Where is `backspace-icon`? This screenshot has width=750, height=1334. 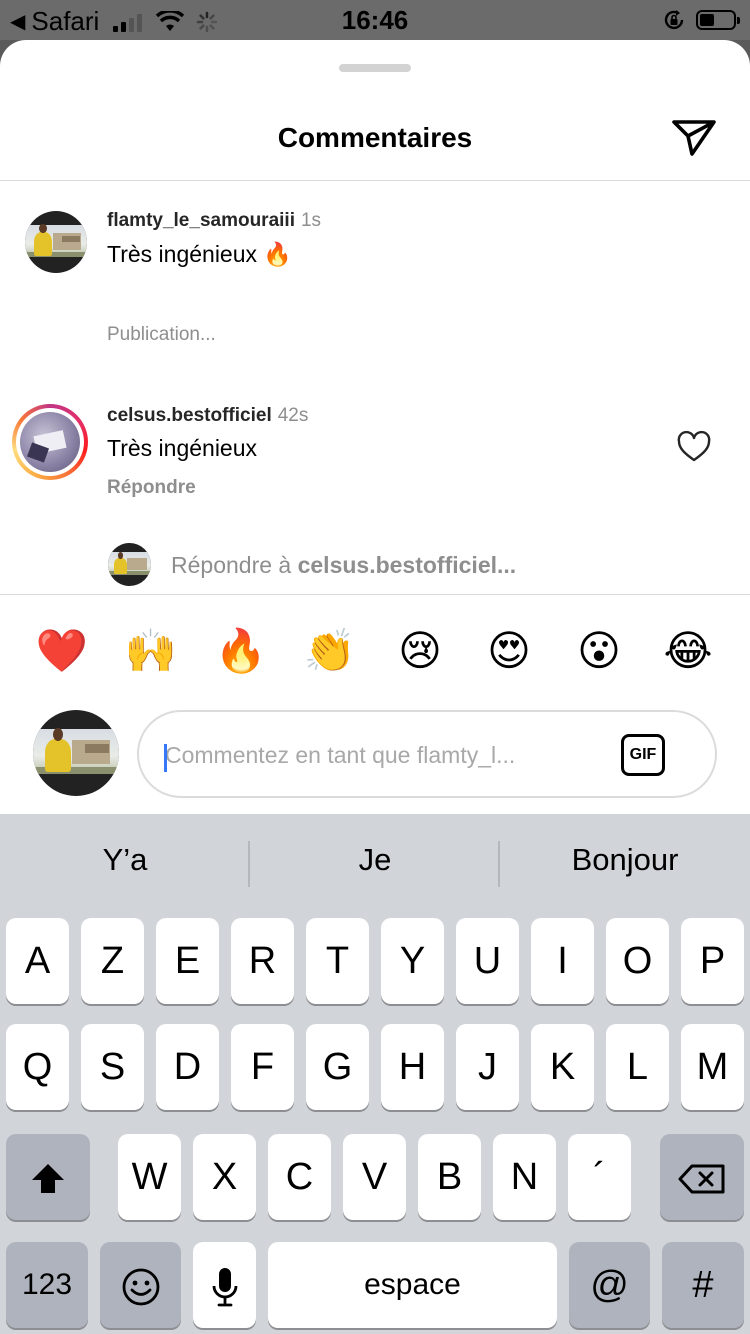
backspace-icon is located at coordinates (701, 1179).